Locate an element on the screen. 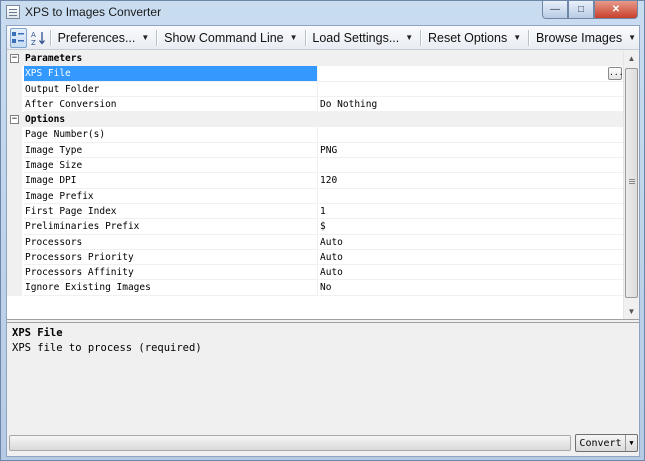 Image resolution: width=645 pixels, height=461 pixels. bottom-bar: Convert ▼ is located at coordinates (323, 443).